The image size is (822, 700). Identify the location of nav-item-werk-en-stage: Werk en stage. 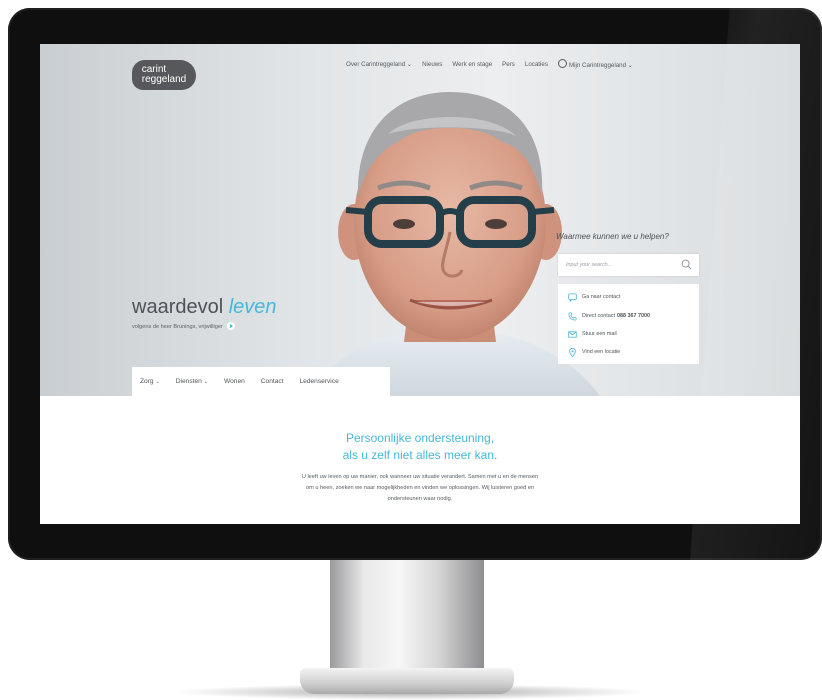
(472, 64).